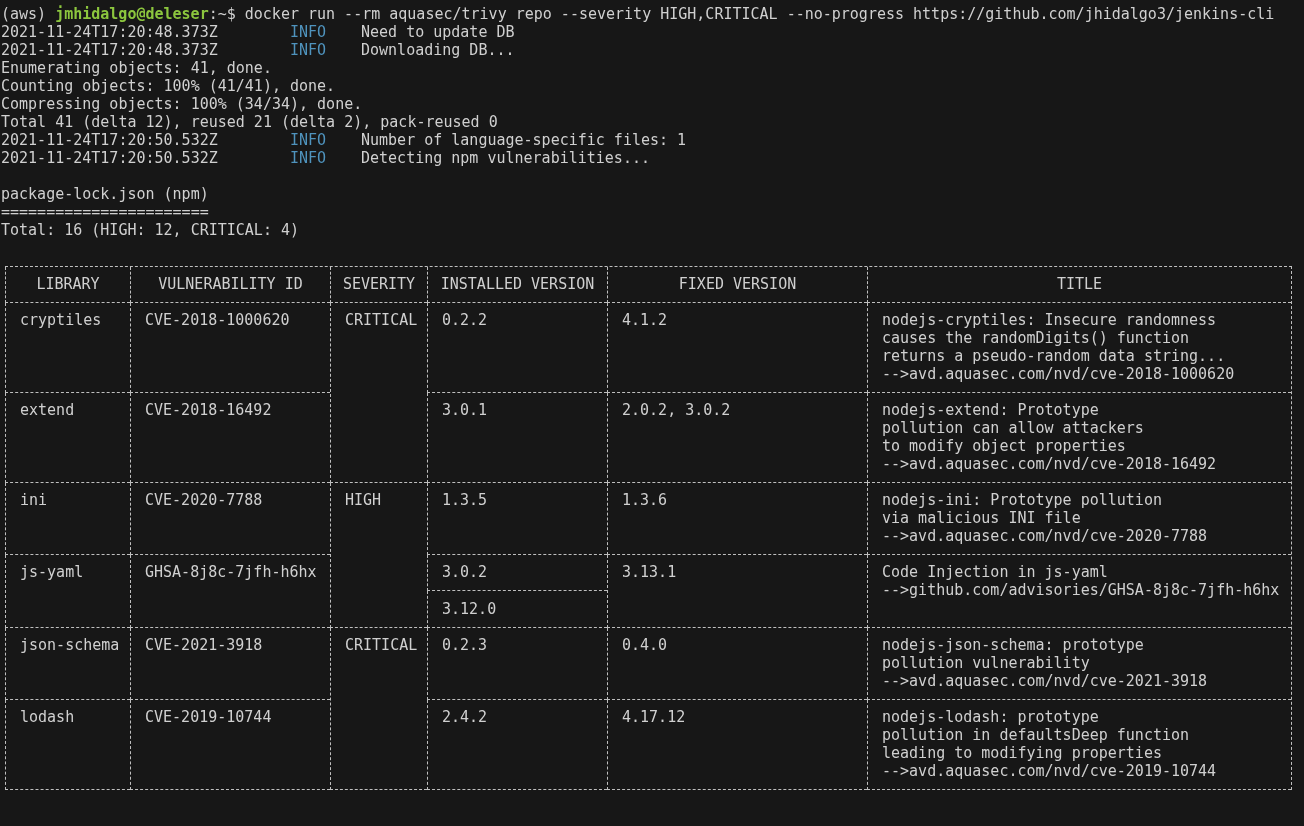 This screenshot has width=1304, height=826. I want to click on log-line: Compressing objects: 100% (34/34), done., so click(182, 104).